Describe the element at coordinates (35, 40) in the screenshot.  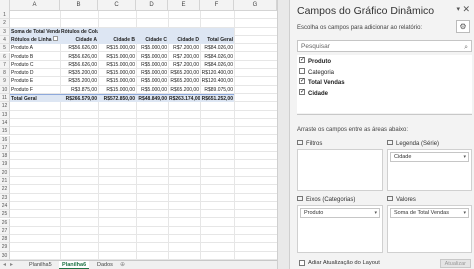
I see `pivot-row-labels: Rótulos de Linha` at that location.